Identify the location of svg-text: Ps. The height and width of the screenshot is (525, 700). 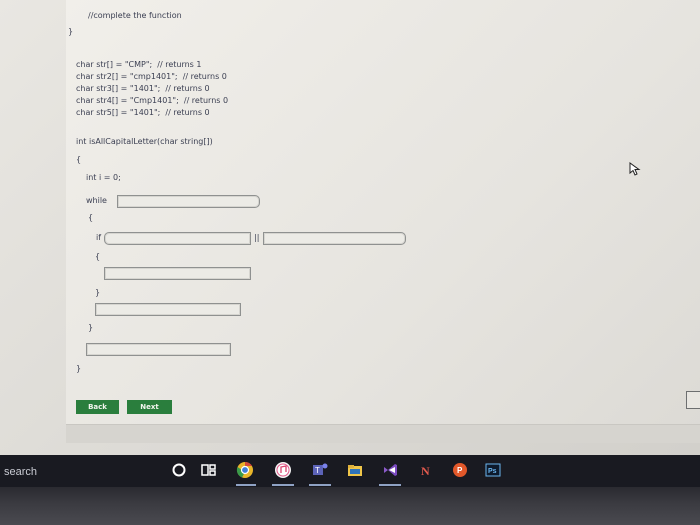
(492, 471).